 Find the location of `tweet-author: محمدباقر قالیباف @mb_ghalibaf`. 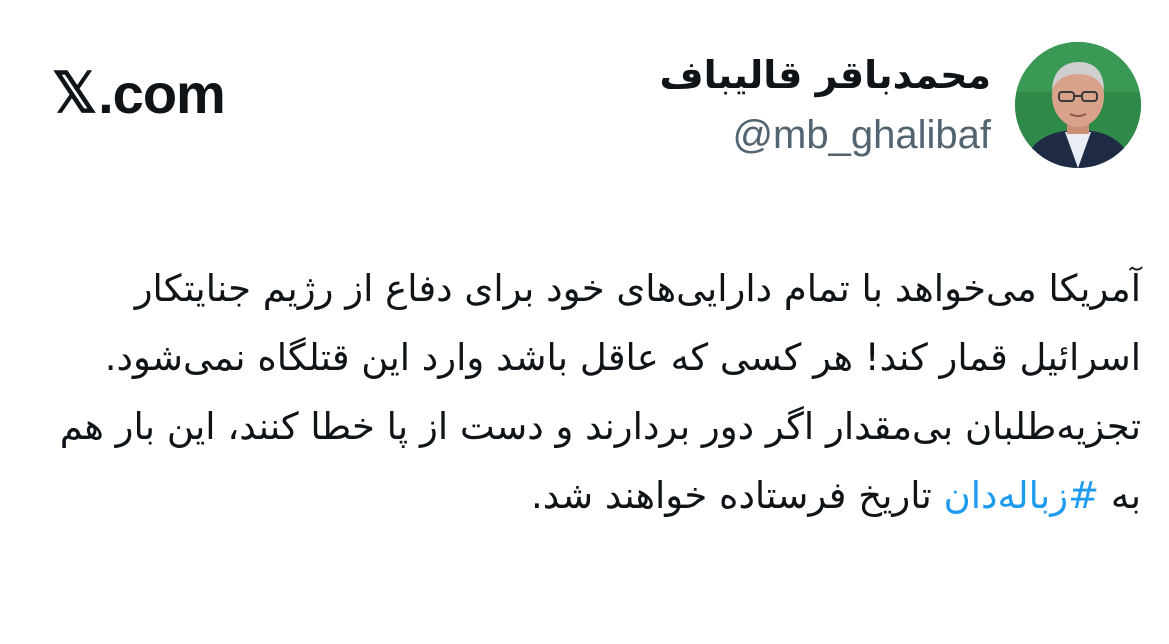

tweet-author: محمدباقر قالیباف @mb_ghalibaf is located at coordinates (900, 105).